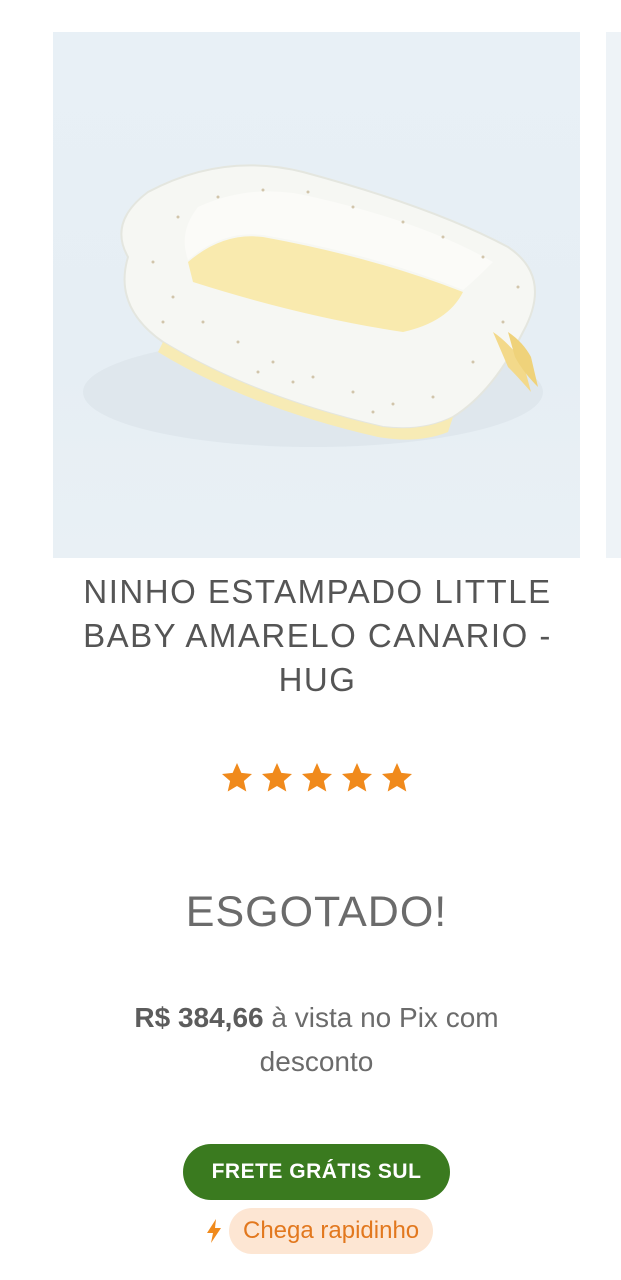  What do you see at coordinates (316, 912) in the screenshot?
I see `sold-out-status: ESGOTADO!` at bounding box center [316, 912].